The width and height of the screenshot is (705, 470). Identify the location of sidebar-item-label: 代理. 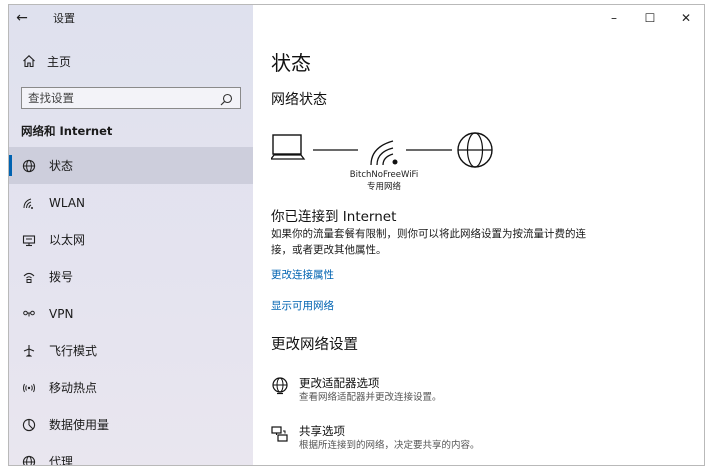
(61, 460).